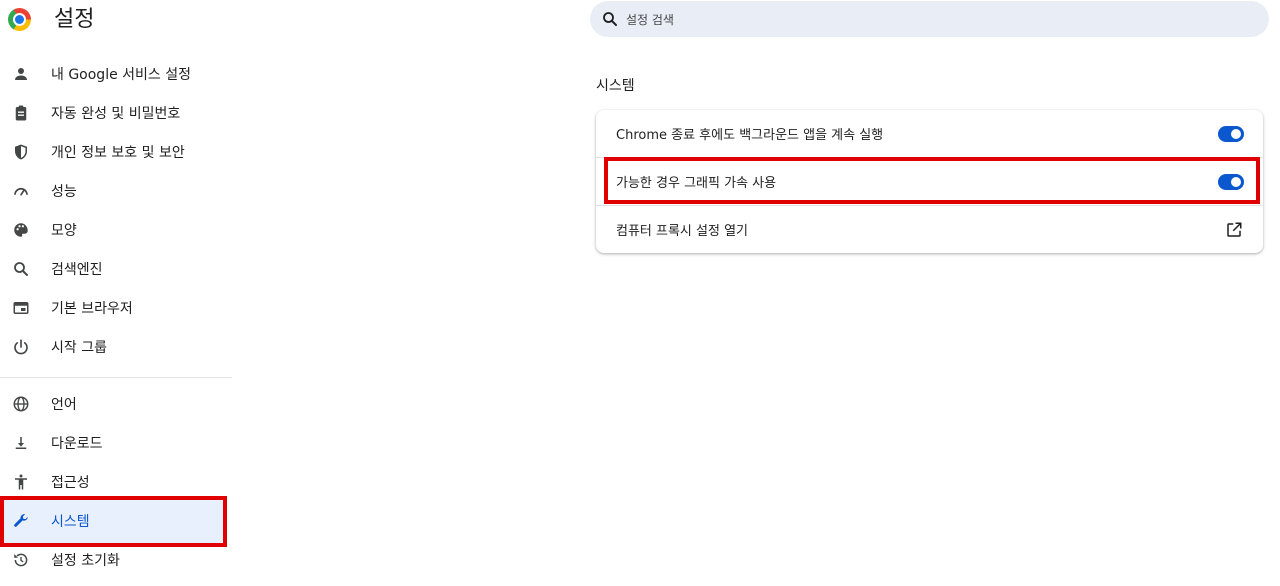 The image size is (1280, 586). What do you see at coordinates (116, 443) in the screenshot?
I see `sidebar-item-downloads: 다운로드` at bounding box center [116, 443].